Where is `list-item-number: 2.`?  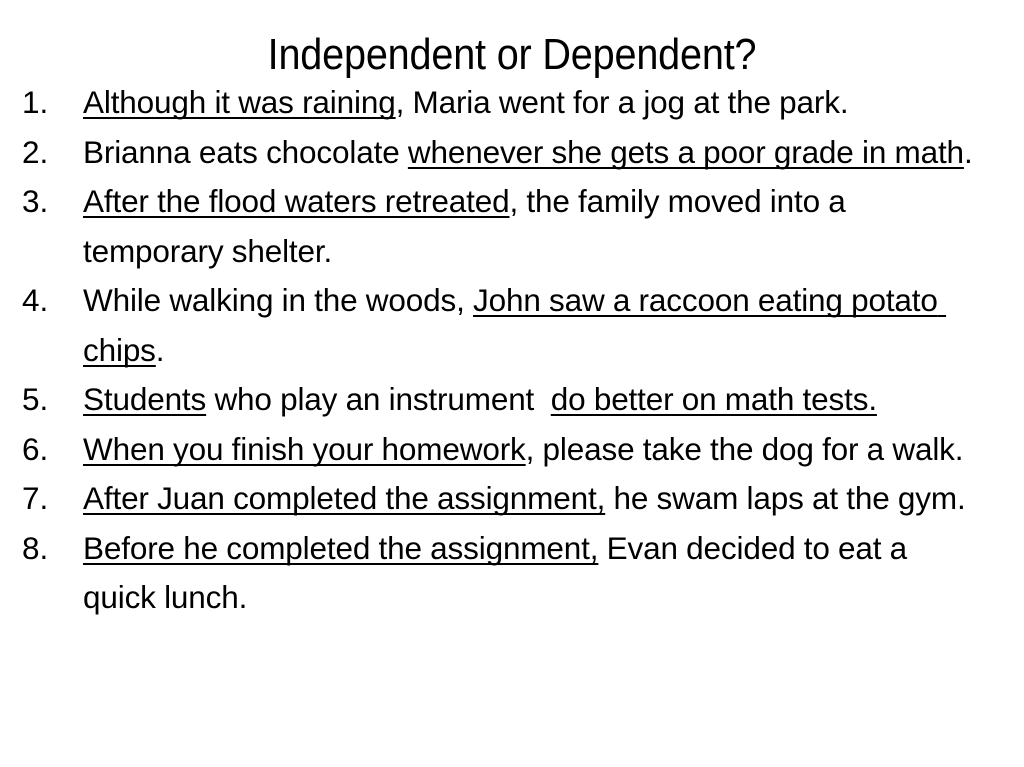 list-item-number: 2. is located at coordinates (35, 151).